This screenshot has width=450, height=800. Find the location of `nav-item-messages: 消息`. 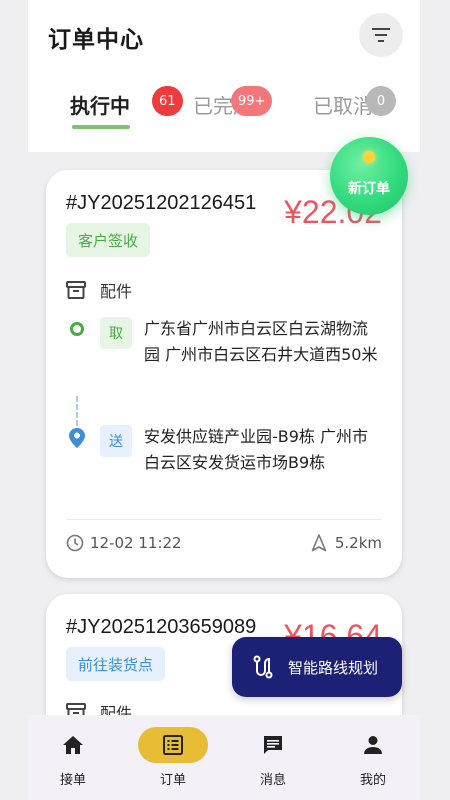

nav-item-messages: 消息 is located at coordinates (273, 757).